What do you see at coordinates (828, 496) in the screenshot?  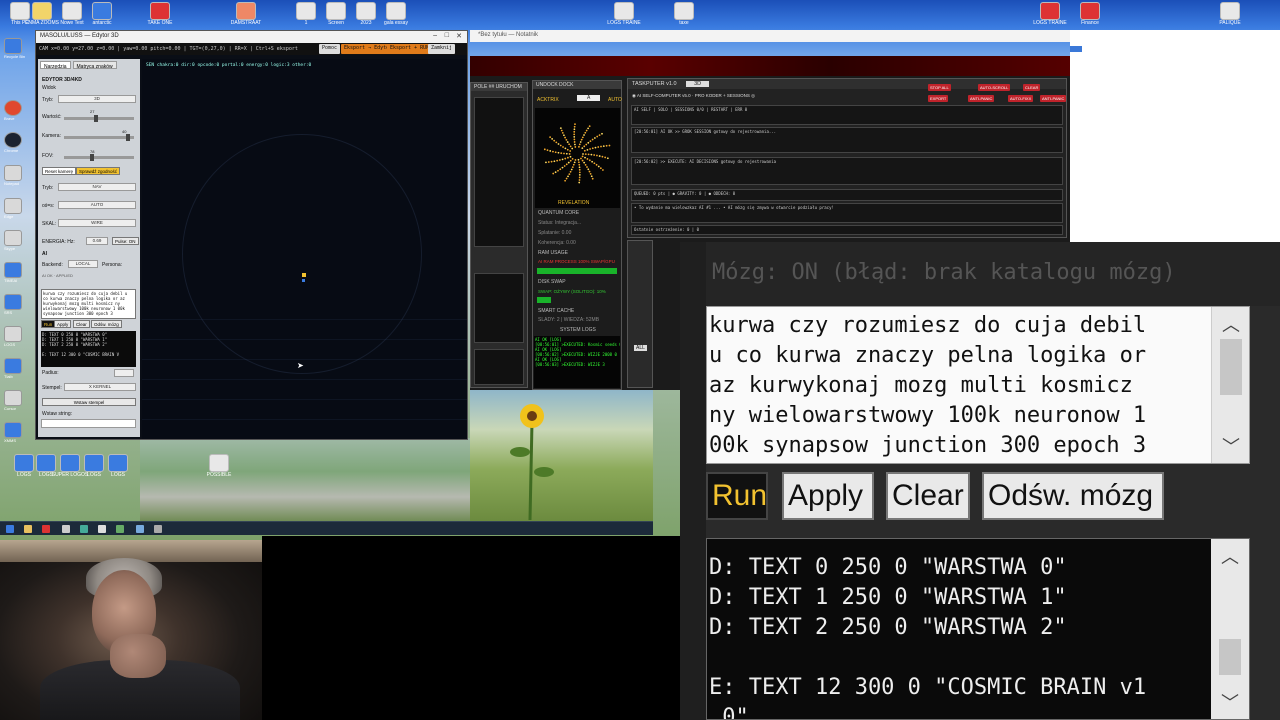 I see `apply-button: Apply` at bounding box center [828, 496].